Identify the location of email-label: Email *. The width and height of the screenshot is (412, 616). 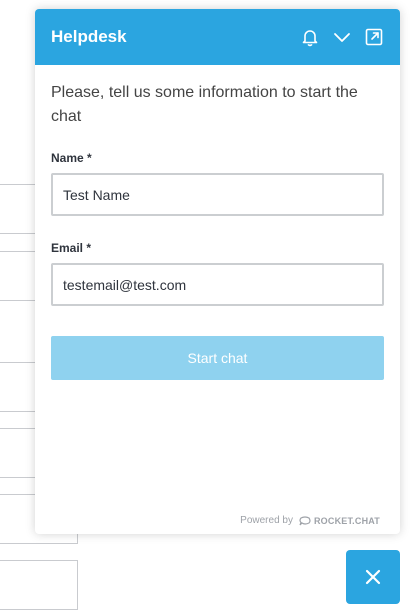
(71, 248).